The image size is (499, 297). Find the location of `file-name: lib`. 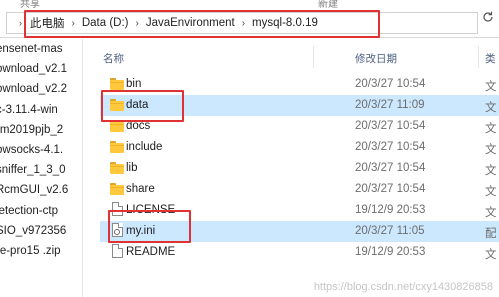

file-name: lib is located at coordinates (132, 168).